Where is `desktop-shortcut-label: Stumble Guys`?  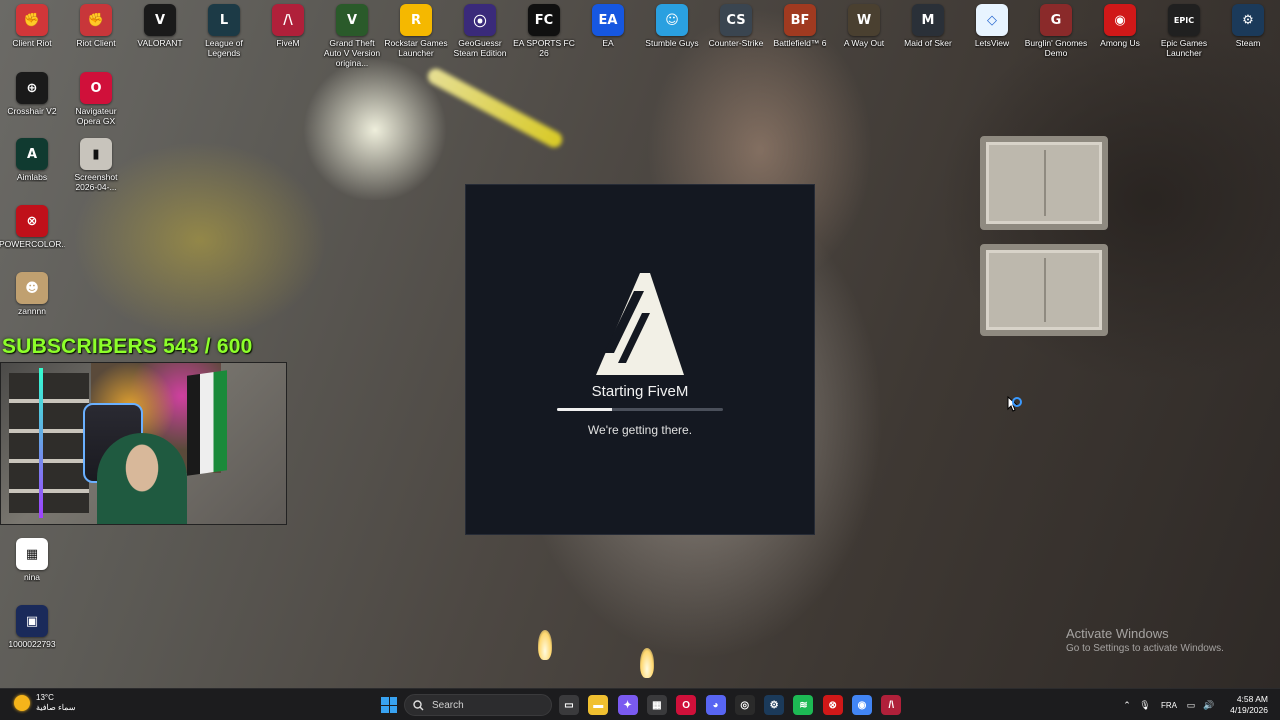 desktop-shortcut-label: Stumble Guys is located at coordinates (672, 43).